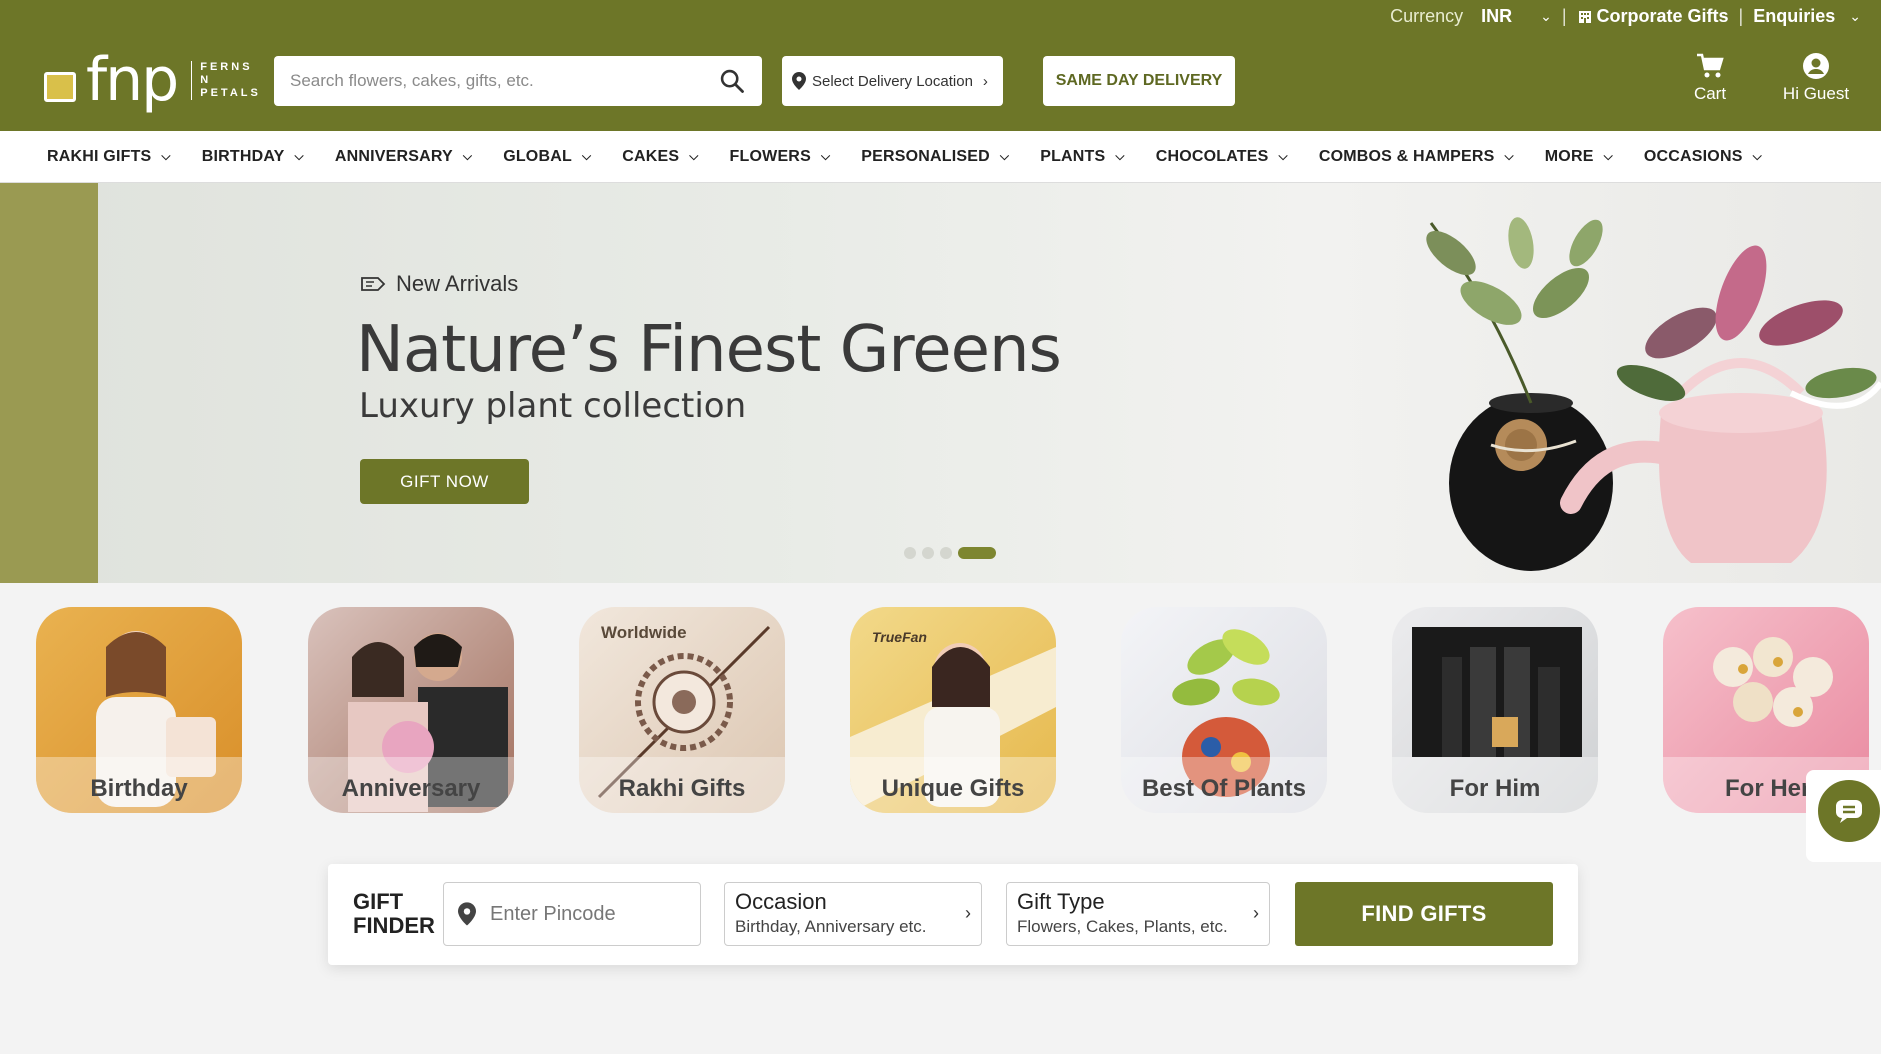 The image size is (1881, 1054). I want to click on category-anniversary: Anniversary, so click(411, 710).